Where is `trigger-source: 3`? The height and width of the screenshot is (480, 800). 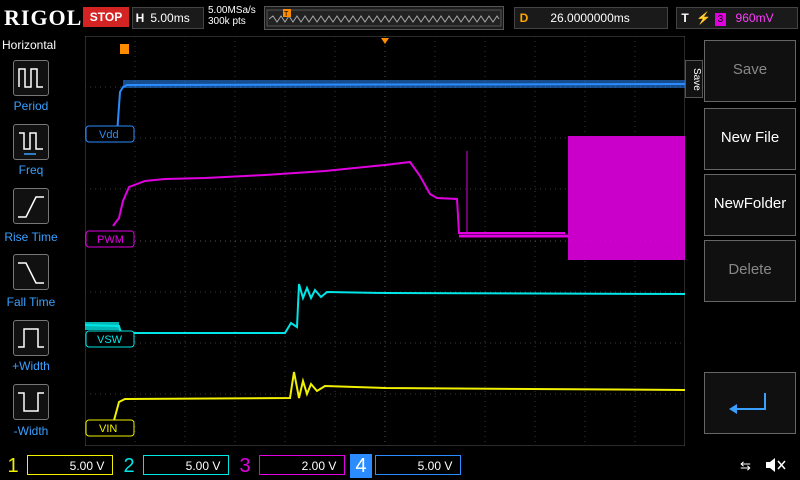 trigger-source: 3 is located at coordinates (720, 19).